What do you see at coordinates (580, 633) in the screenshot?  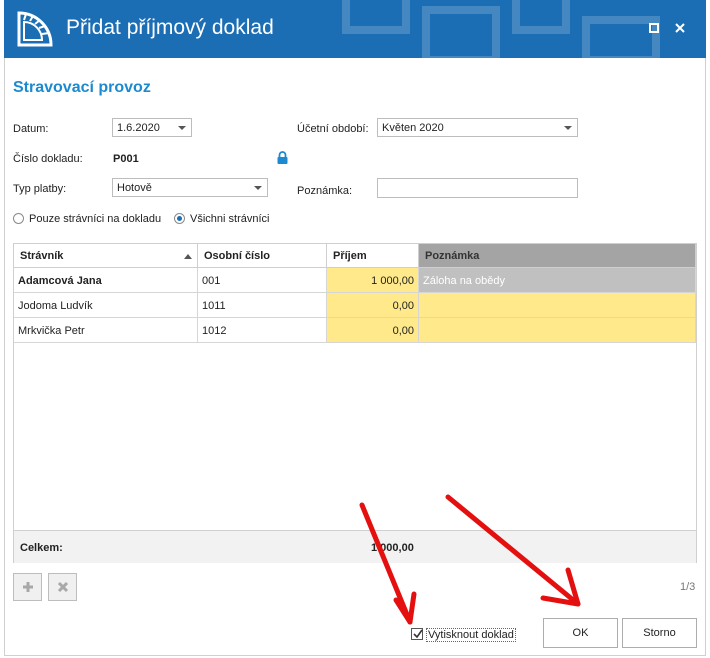 I see `ok-button: OK` at bounding box center [580, 633].